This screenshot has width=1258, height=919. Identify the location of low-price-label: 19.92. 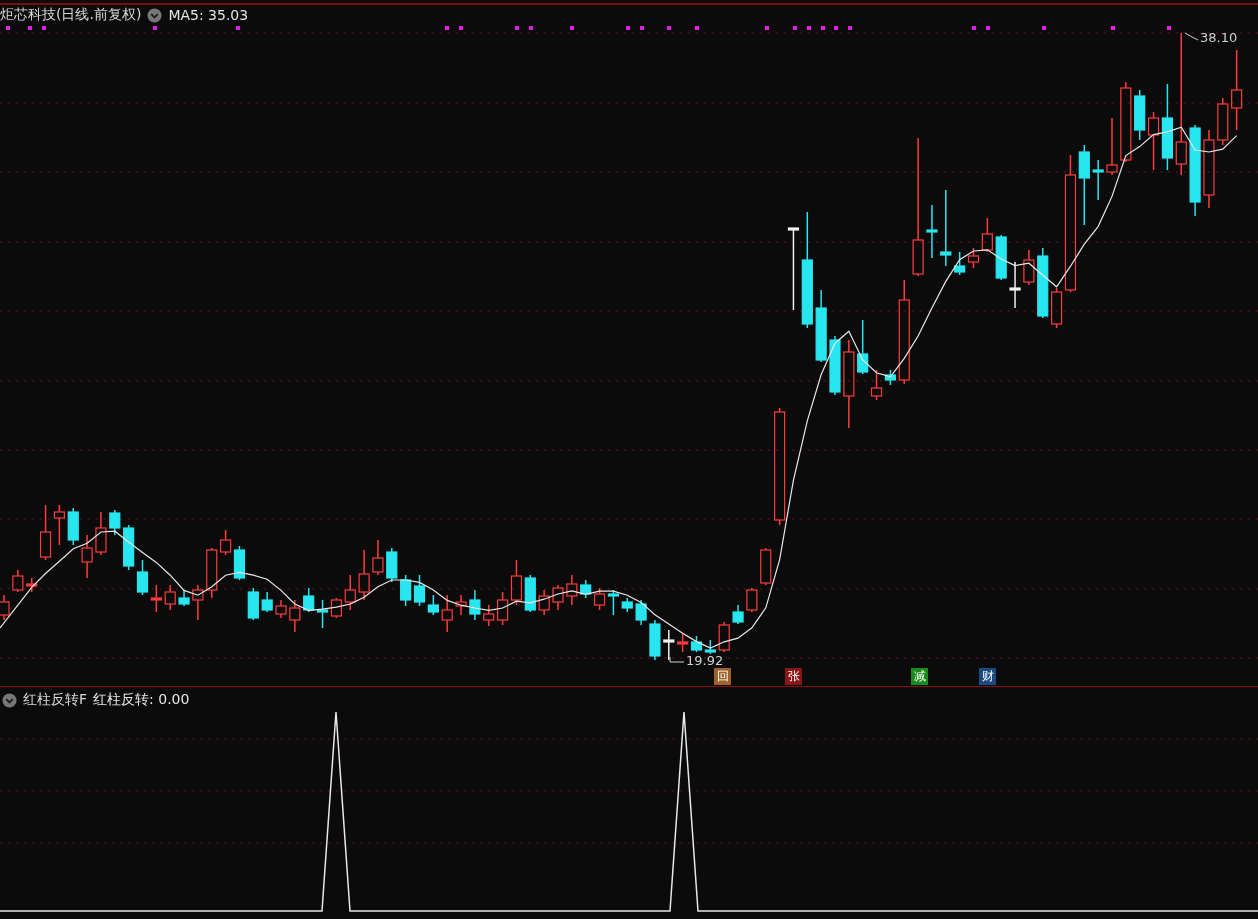
(705, 660).